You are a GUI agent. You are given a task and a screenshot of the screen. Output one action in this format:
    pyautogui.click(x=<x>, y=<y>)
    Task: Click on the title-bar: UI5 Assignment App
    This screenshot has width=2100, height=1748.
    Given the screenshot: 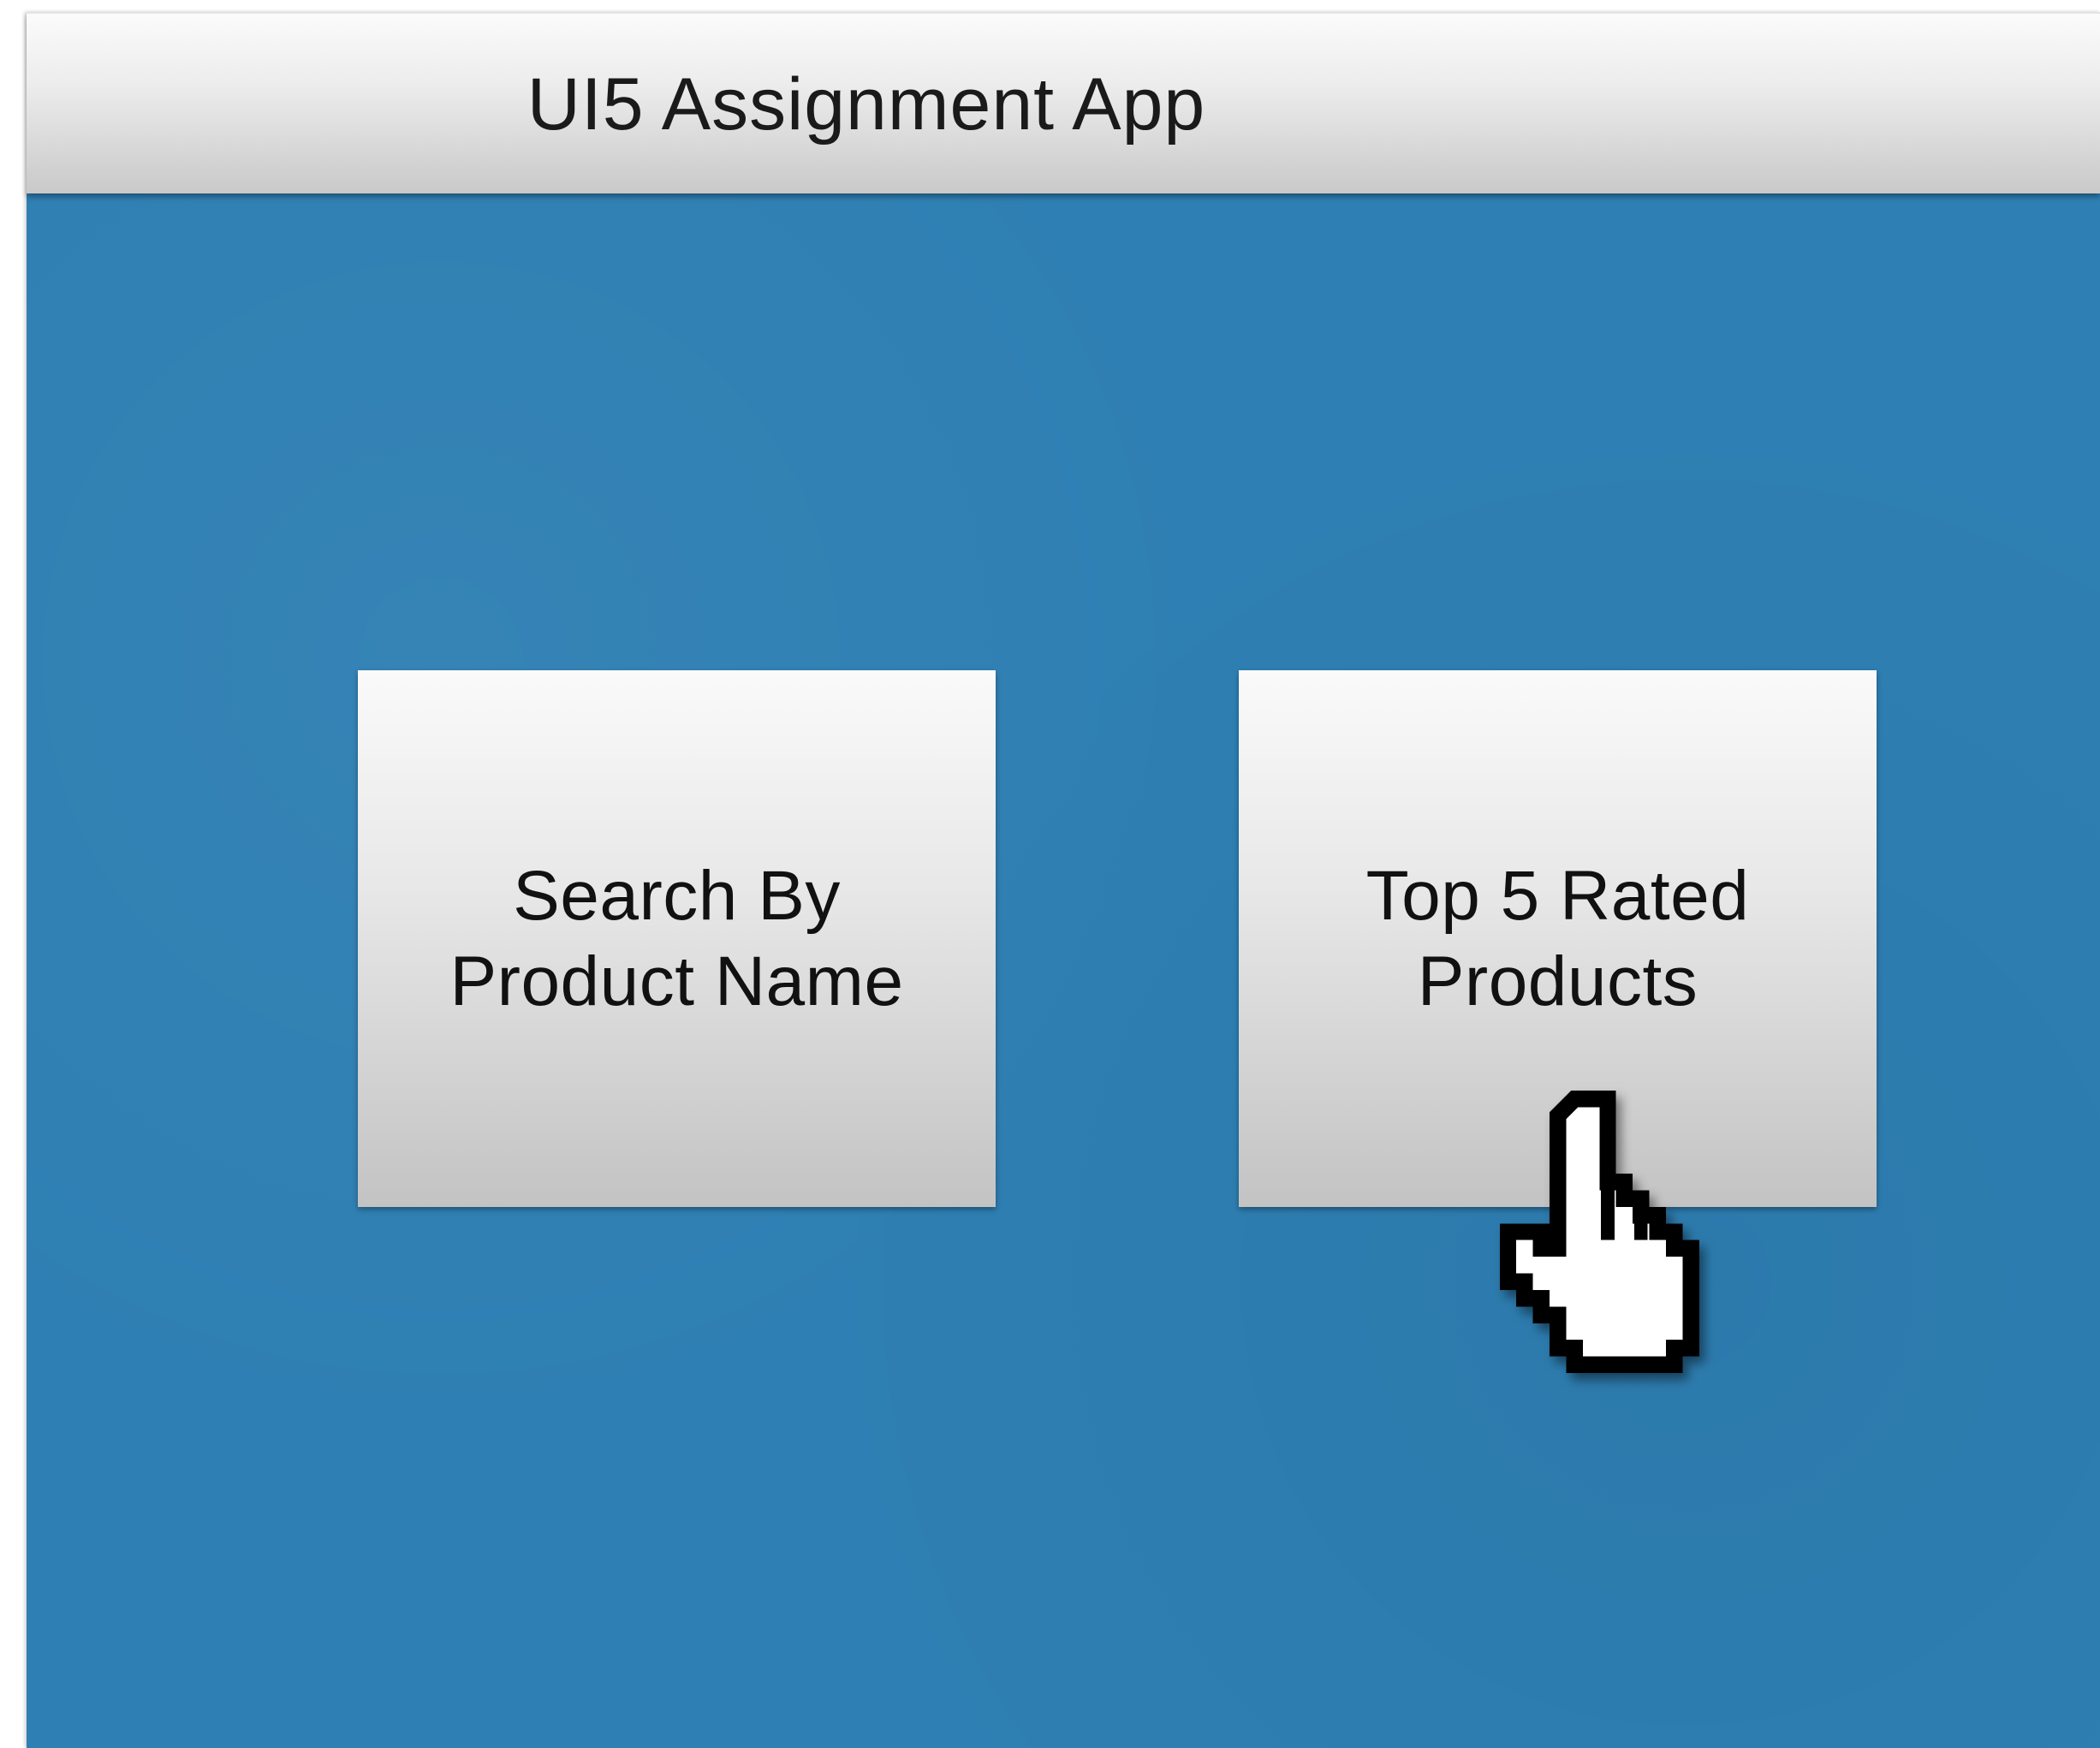 What is the action you would take?
    pyautogui.click(x=1063, y=103)
    